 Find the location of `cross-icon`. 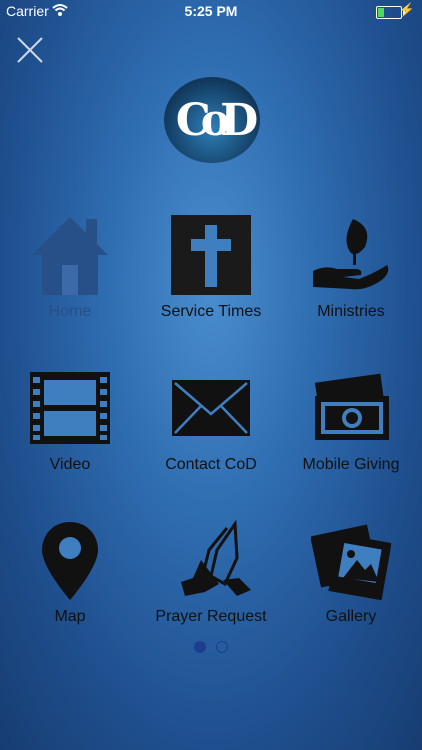

cross-icon is located at coordinates (211, 255).